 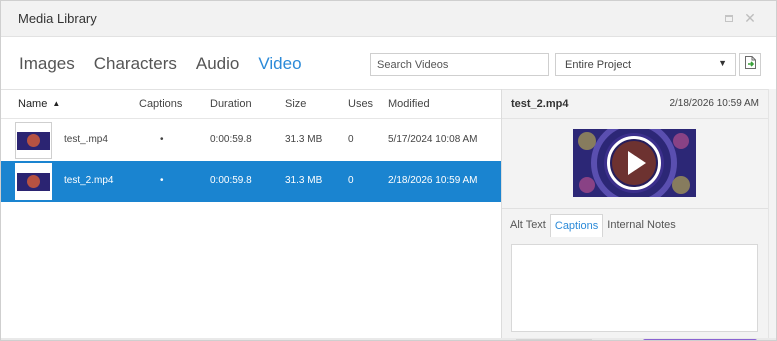 I want to click on scope-dropdown: Entire Project ▼, so click(x=645, y=64).